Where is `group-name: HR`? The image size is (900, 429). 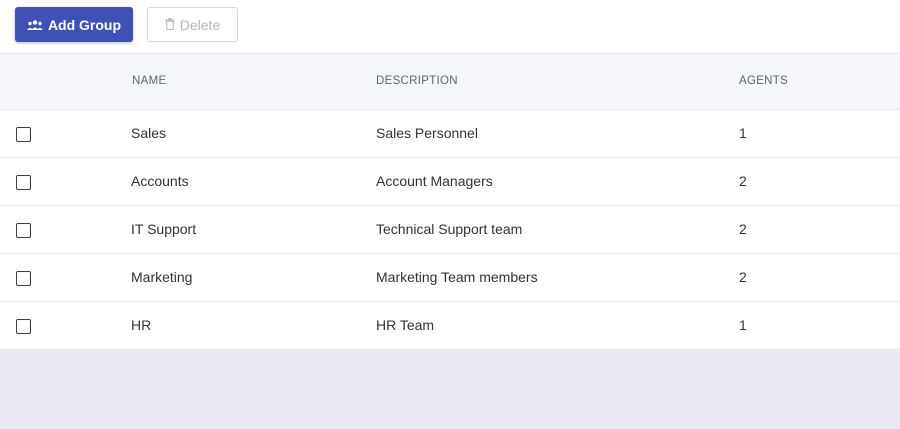 group-name: HR is located at coordinates (141, 325).